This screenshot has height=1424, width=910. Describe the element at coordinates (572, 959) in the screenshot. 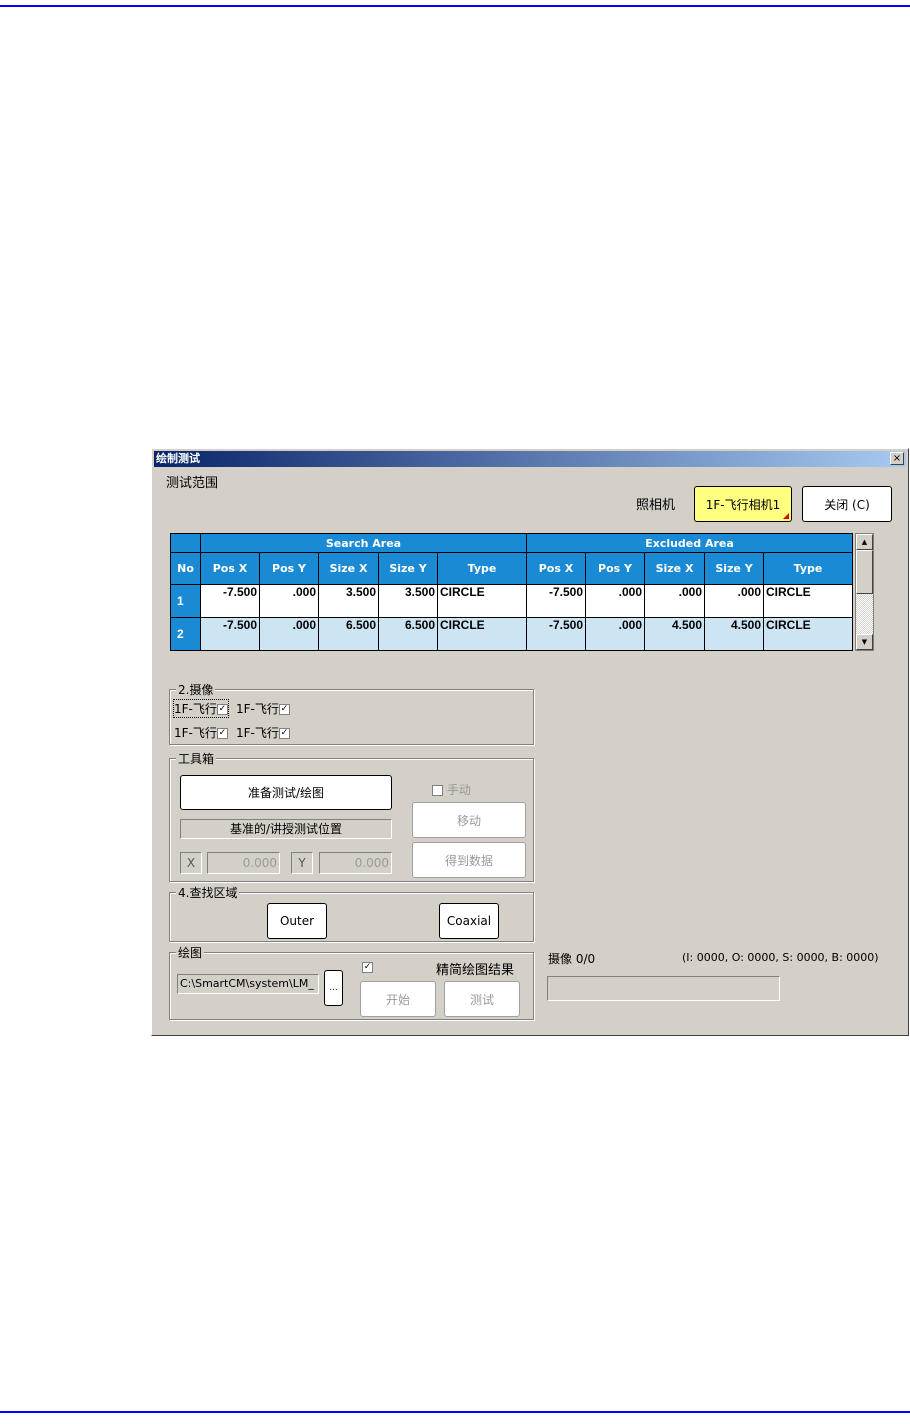

I see `capture-status: 摄像 0/0` at that location.